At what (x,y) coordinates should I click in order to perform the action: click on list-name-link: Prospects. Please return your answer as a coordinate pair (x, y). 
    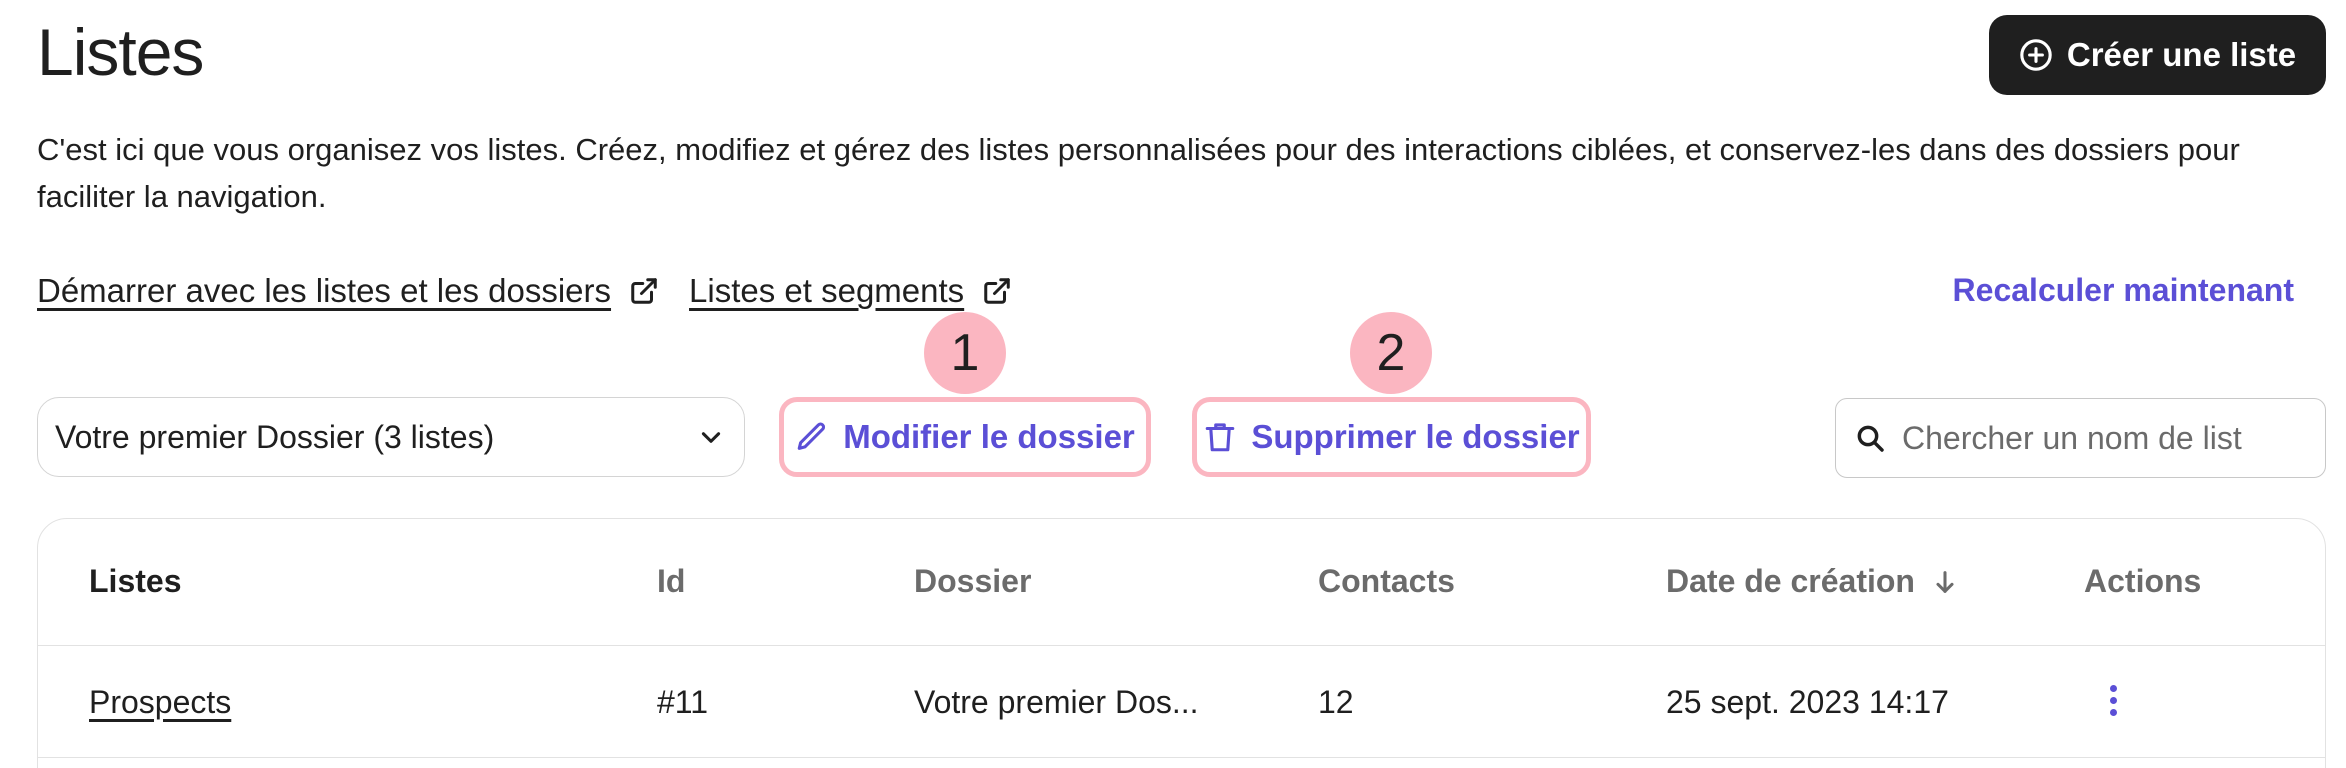
    Looking at the image, I should click on (160, 702).